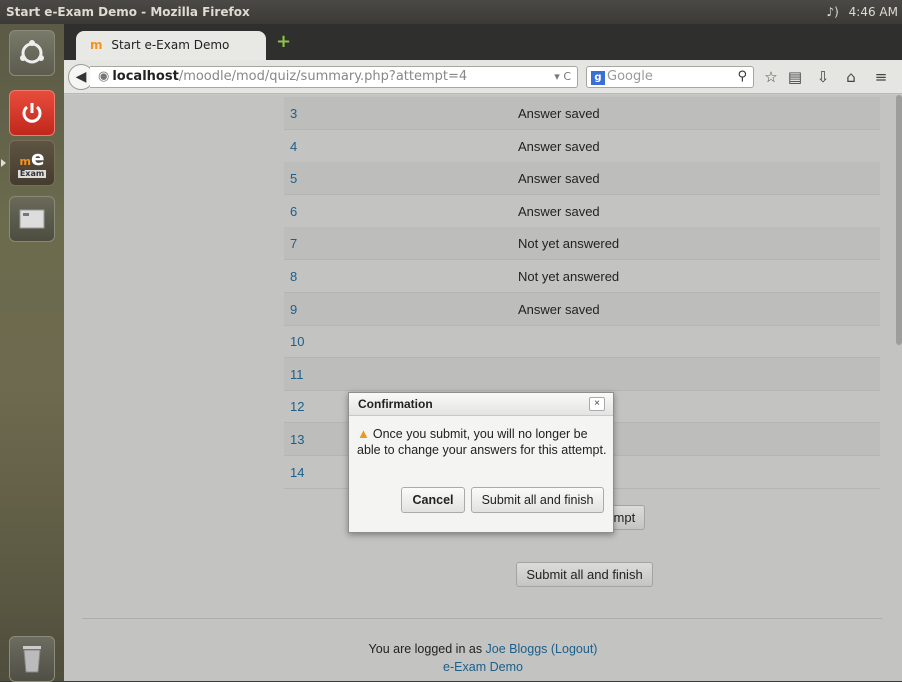 The height and width of the screenshot is (682, 902). What do you see at coordinates (598, 78) in the screenshot?
I see `search-engine-icon: g` at bounding box center [598, 78].